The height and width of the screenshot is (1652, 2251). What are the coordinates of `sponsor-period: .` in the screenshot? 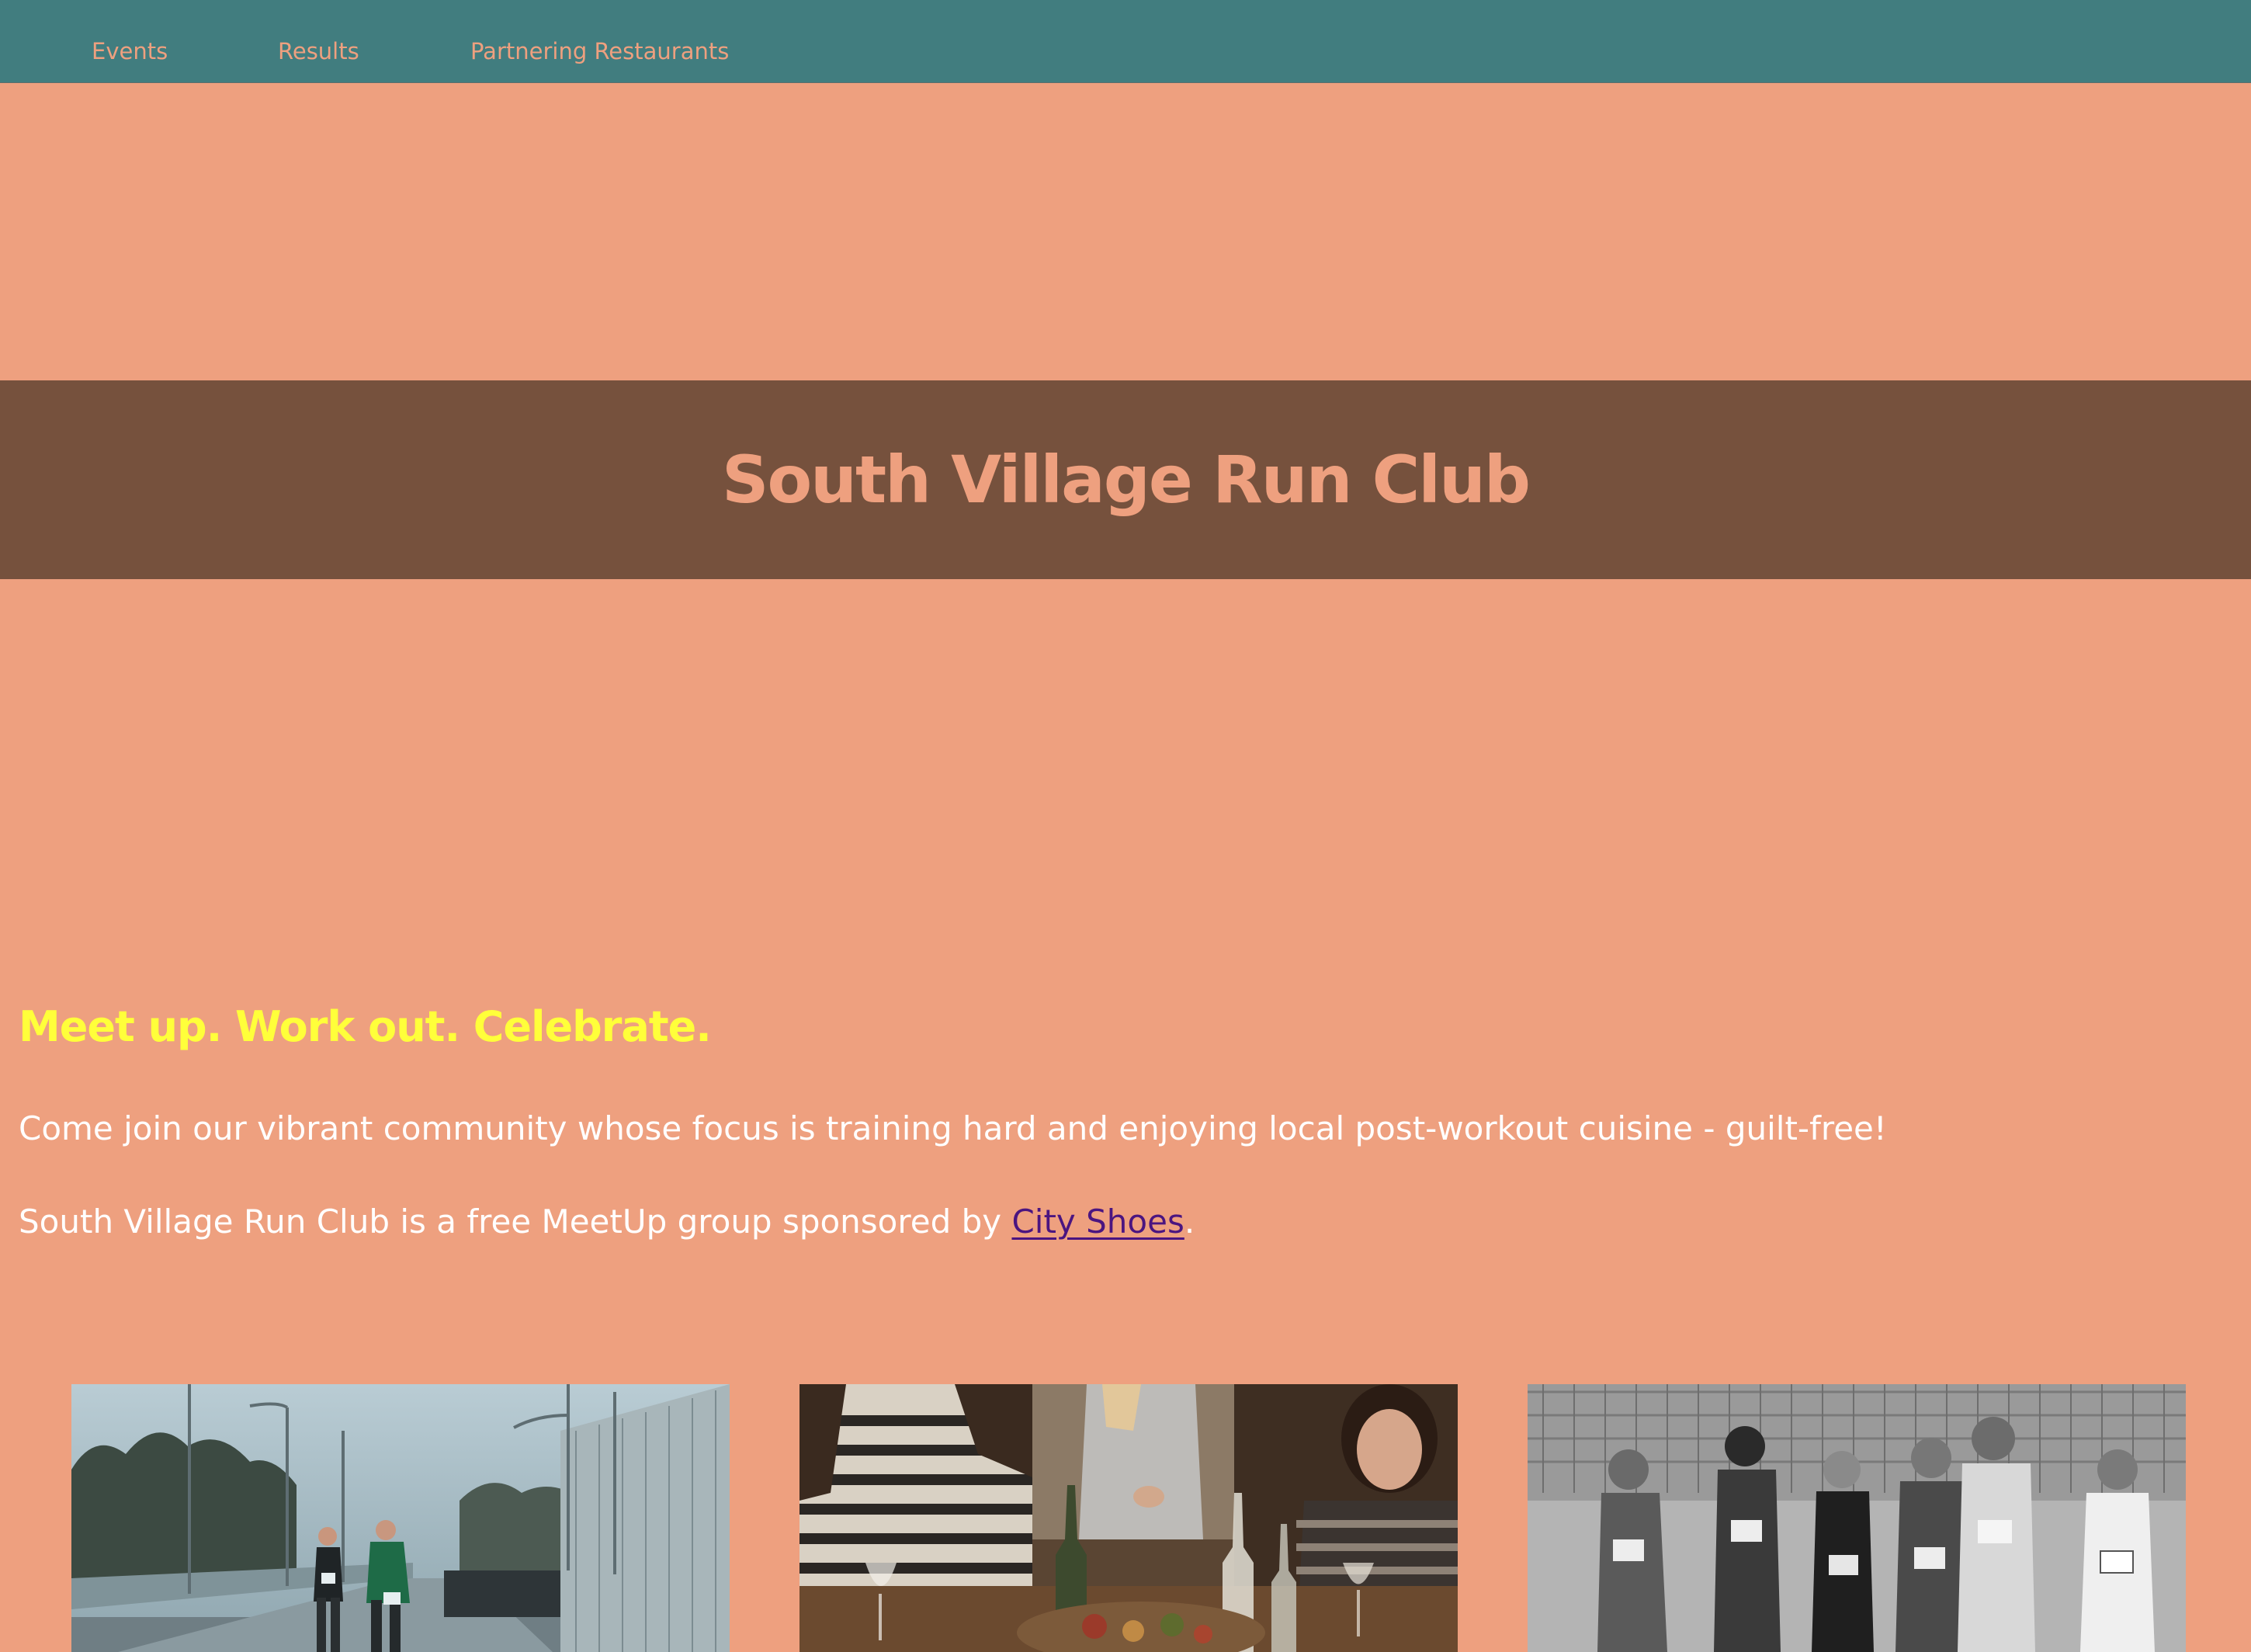 It's located at (1189, 1222).